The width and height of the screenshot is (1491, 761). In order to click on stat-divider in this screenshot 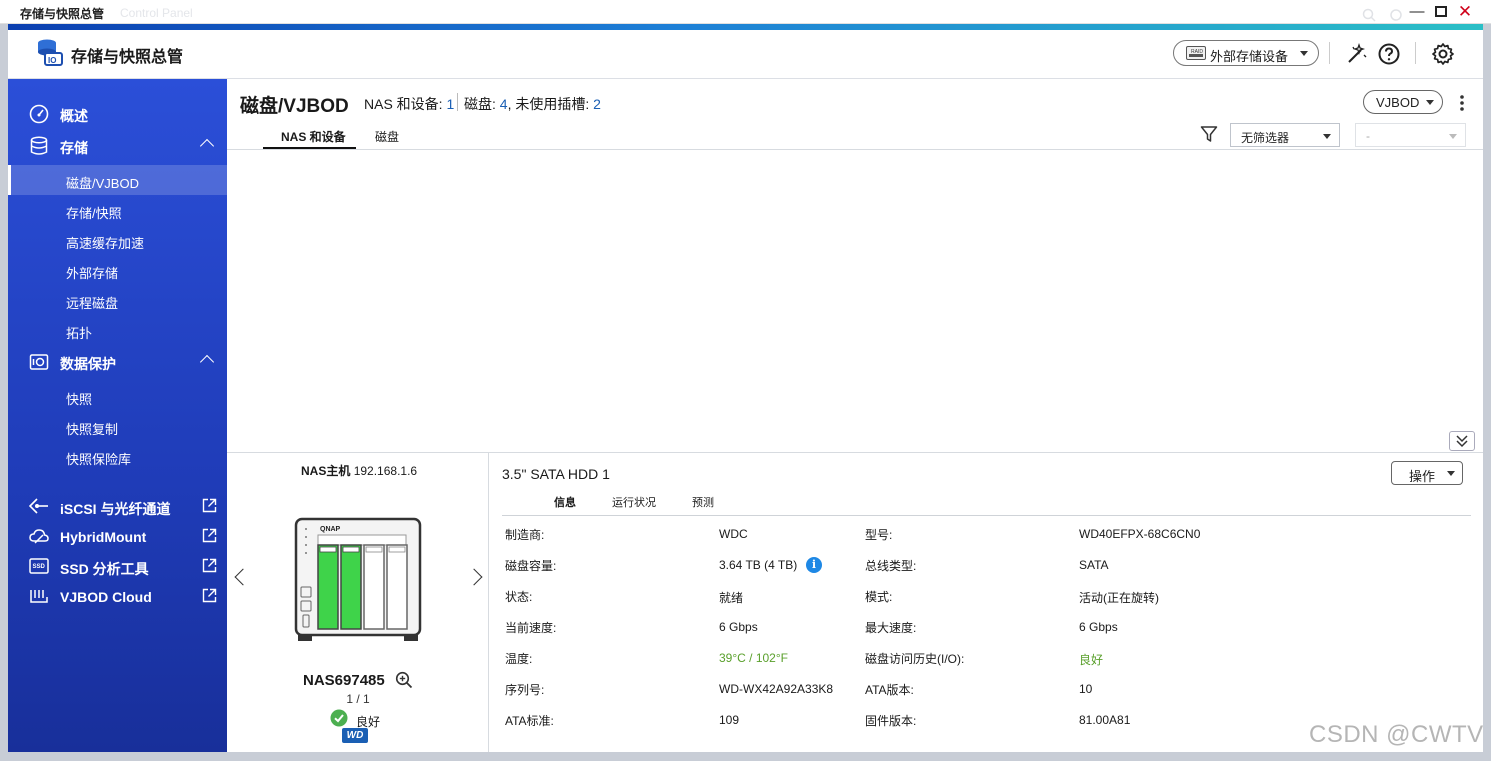, I will do `click(457, 102)`.